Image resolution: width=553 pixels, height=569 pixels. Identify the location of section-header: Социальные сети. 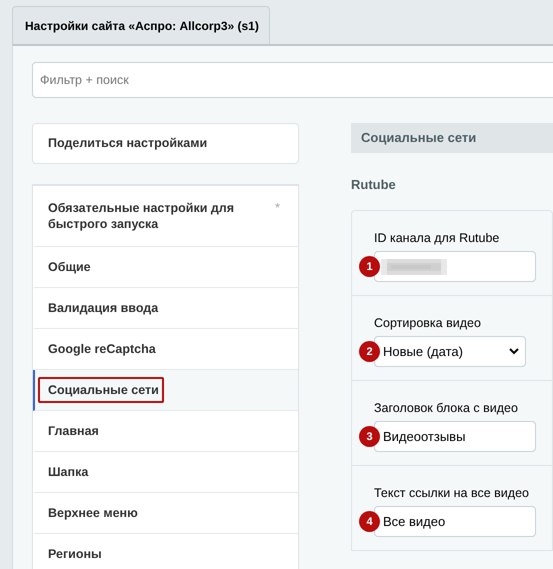
(452, 138).